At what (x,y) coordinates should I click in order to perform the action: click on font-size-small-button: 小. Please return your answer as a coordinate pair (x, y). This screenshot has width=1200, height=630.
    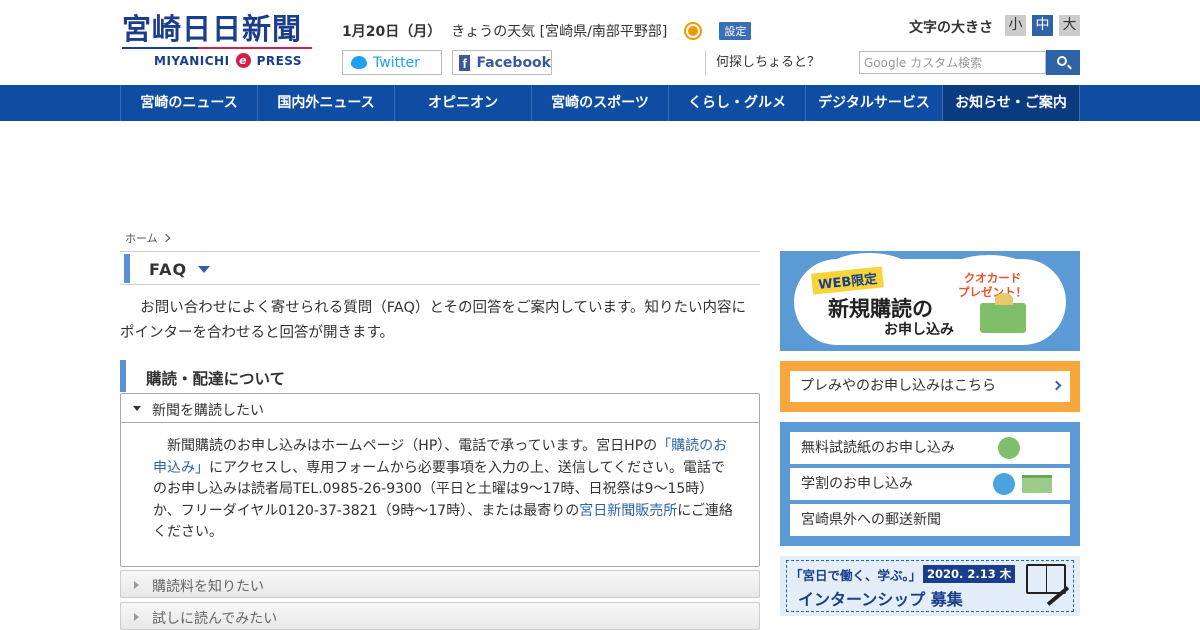
    Looking at the image, I should click on (1015, 25).